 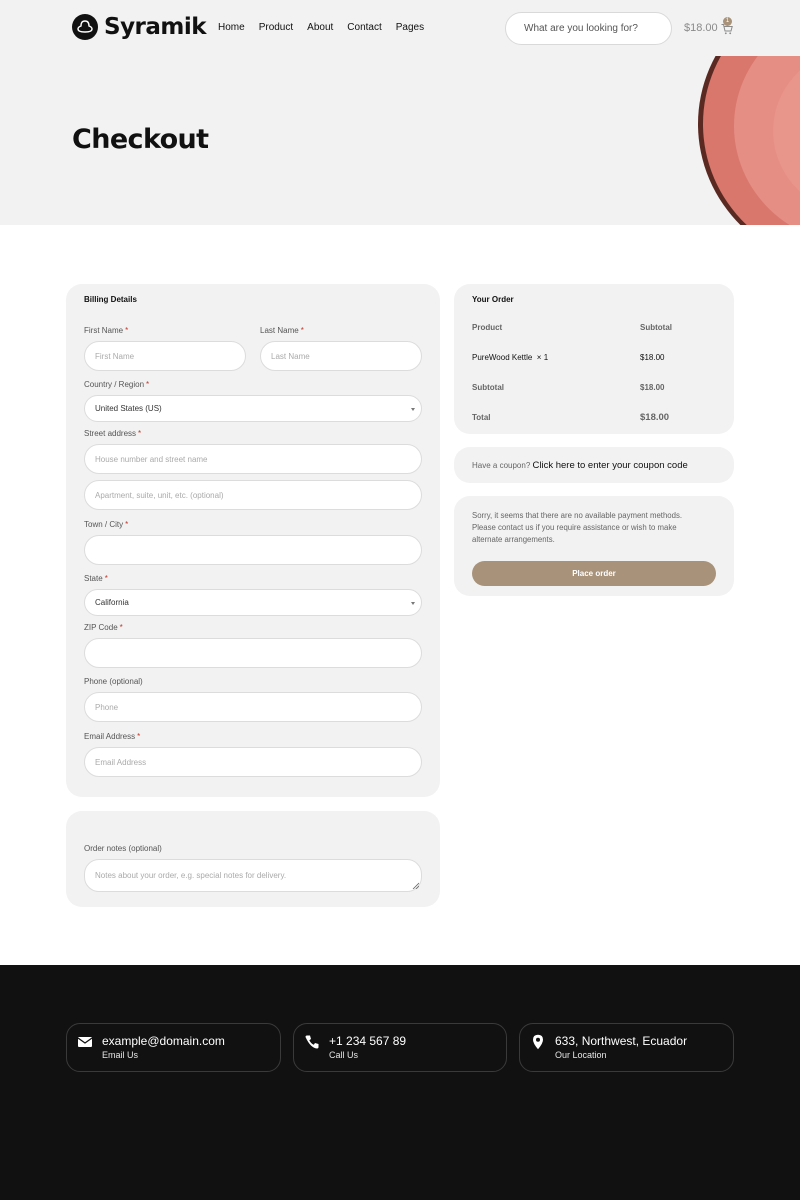 I want to click on cart-total: $18.00, so click(x=701, y=28).